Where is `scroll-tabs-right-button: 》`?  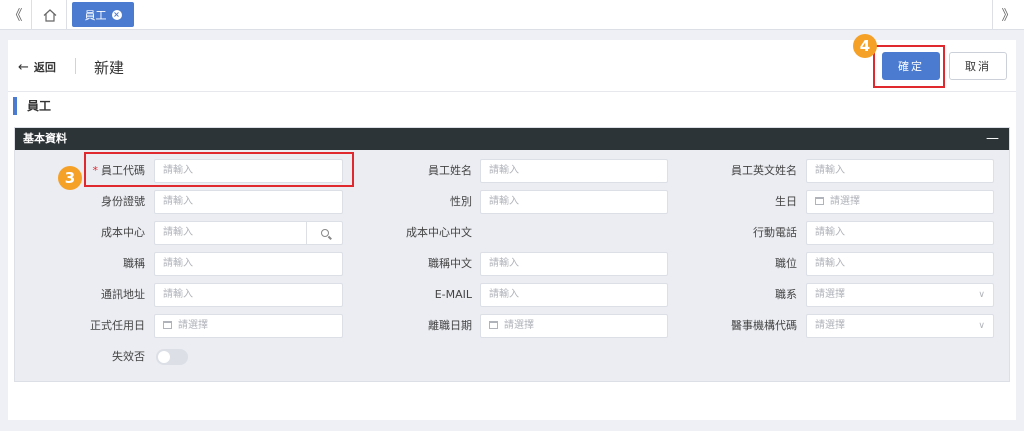 scroll-tabs-right-button: 》 is located at coordinates (1008, 15).